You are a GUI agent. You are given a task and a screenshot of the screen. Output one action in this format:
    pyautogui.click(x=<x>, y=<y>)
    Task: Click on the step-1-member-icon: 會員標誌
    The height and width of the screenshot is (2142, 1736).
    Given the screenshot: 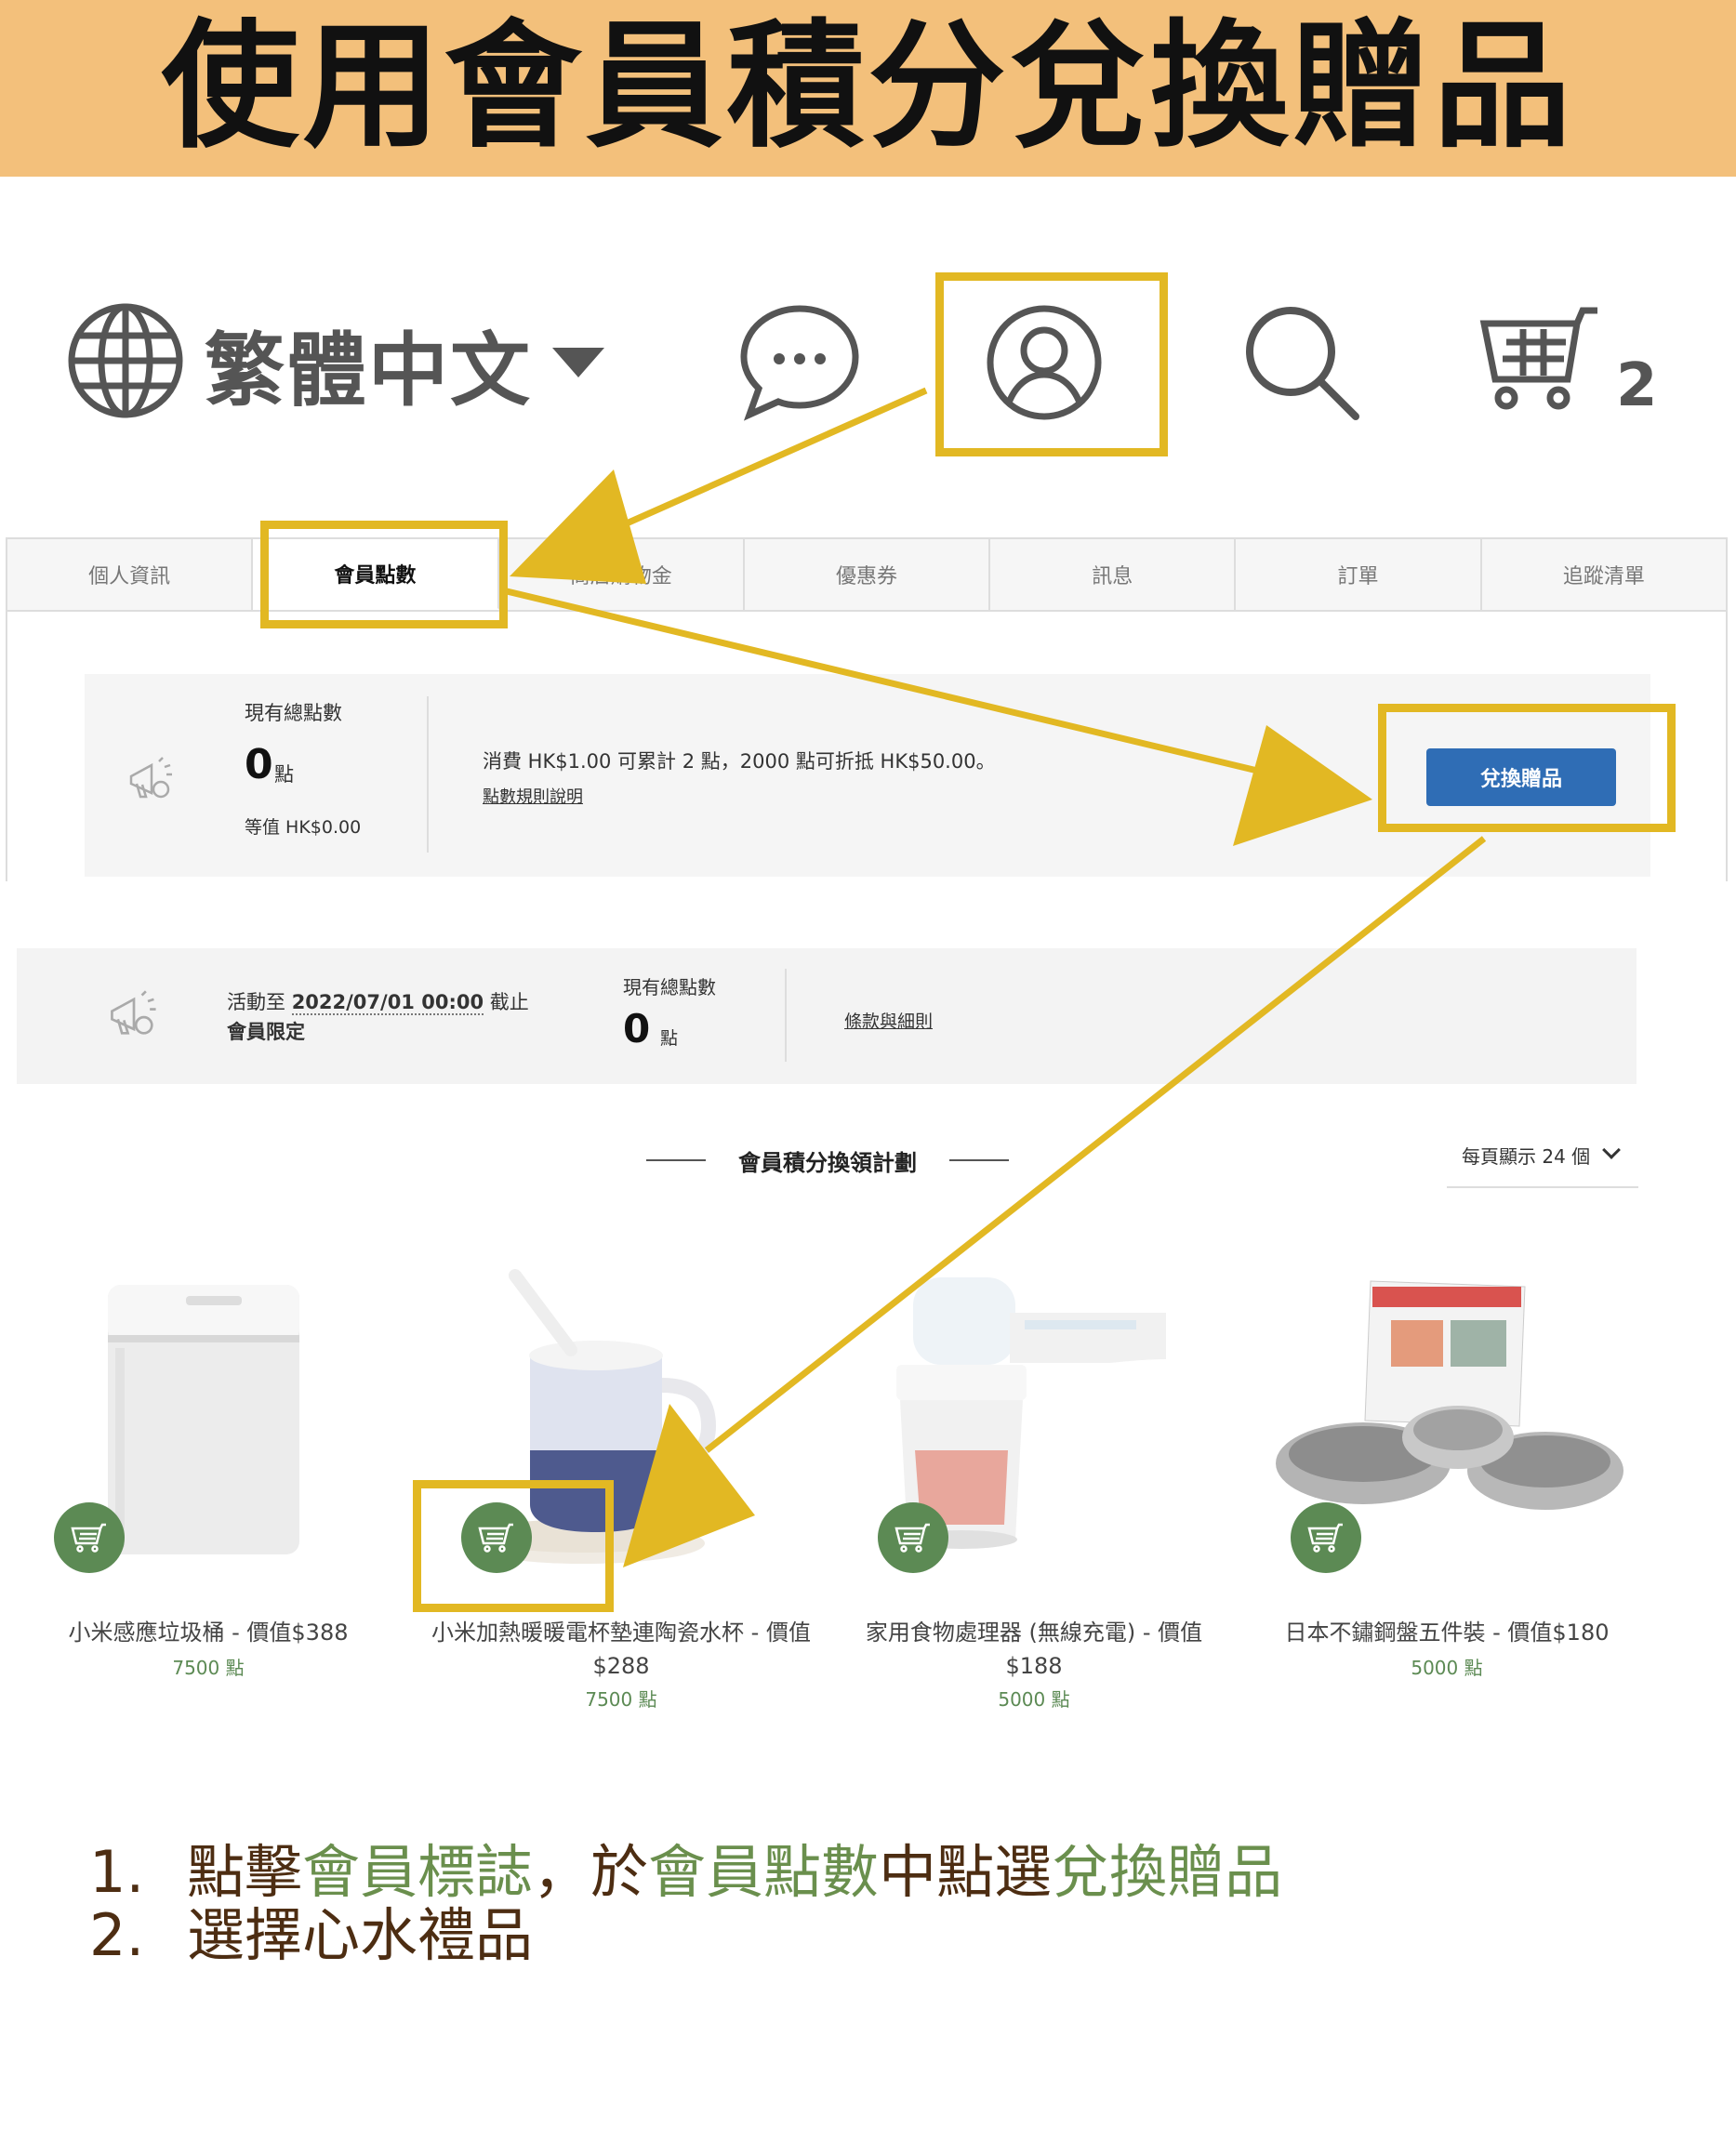 What is the action you would take?
    pyautogui.click(x=418, y=1872)
    